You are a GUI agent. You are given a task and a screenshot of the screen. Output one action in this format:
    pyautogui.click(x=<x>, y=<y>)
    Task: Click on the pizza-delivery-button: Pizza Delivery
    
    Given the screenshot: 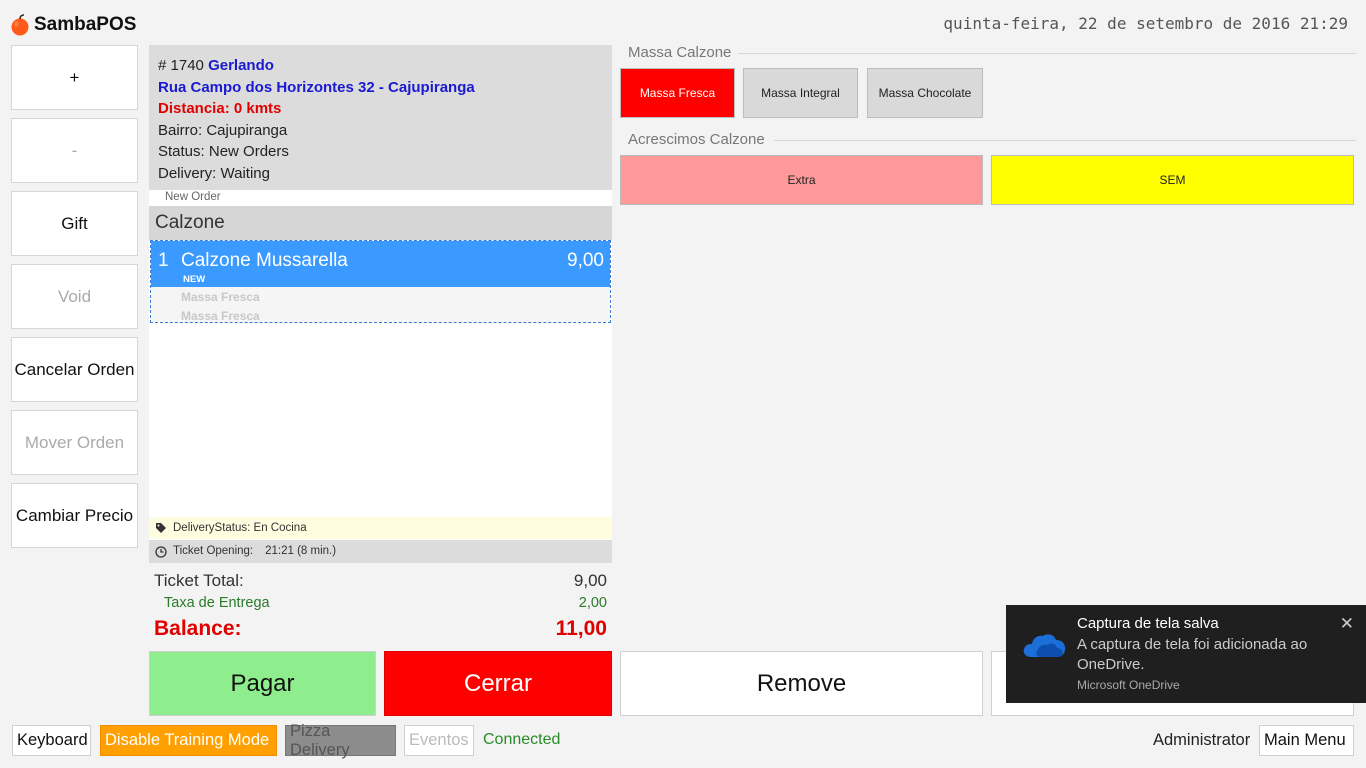 What is the action you would take?
    pyautogui.click(x=340, y=740)
    